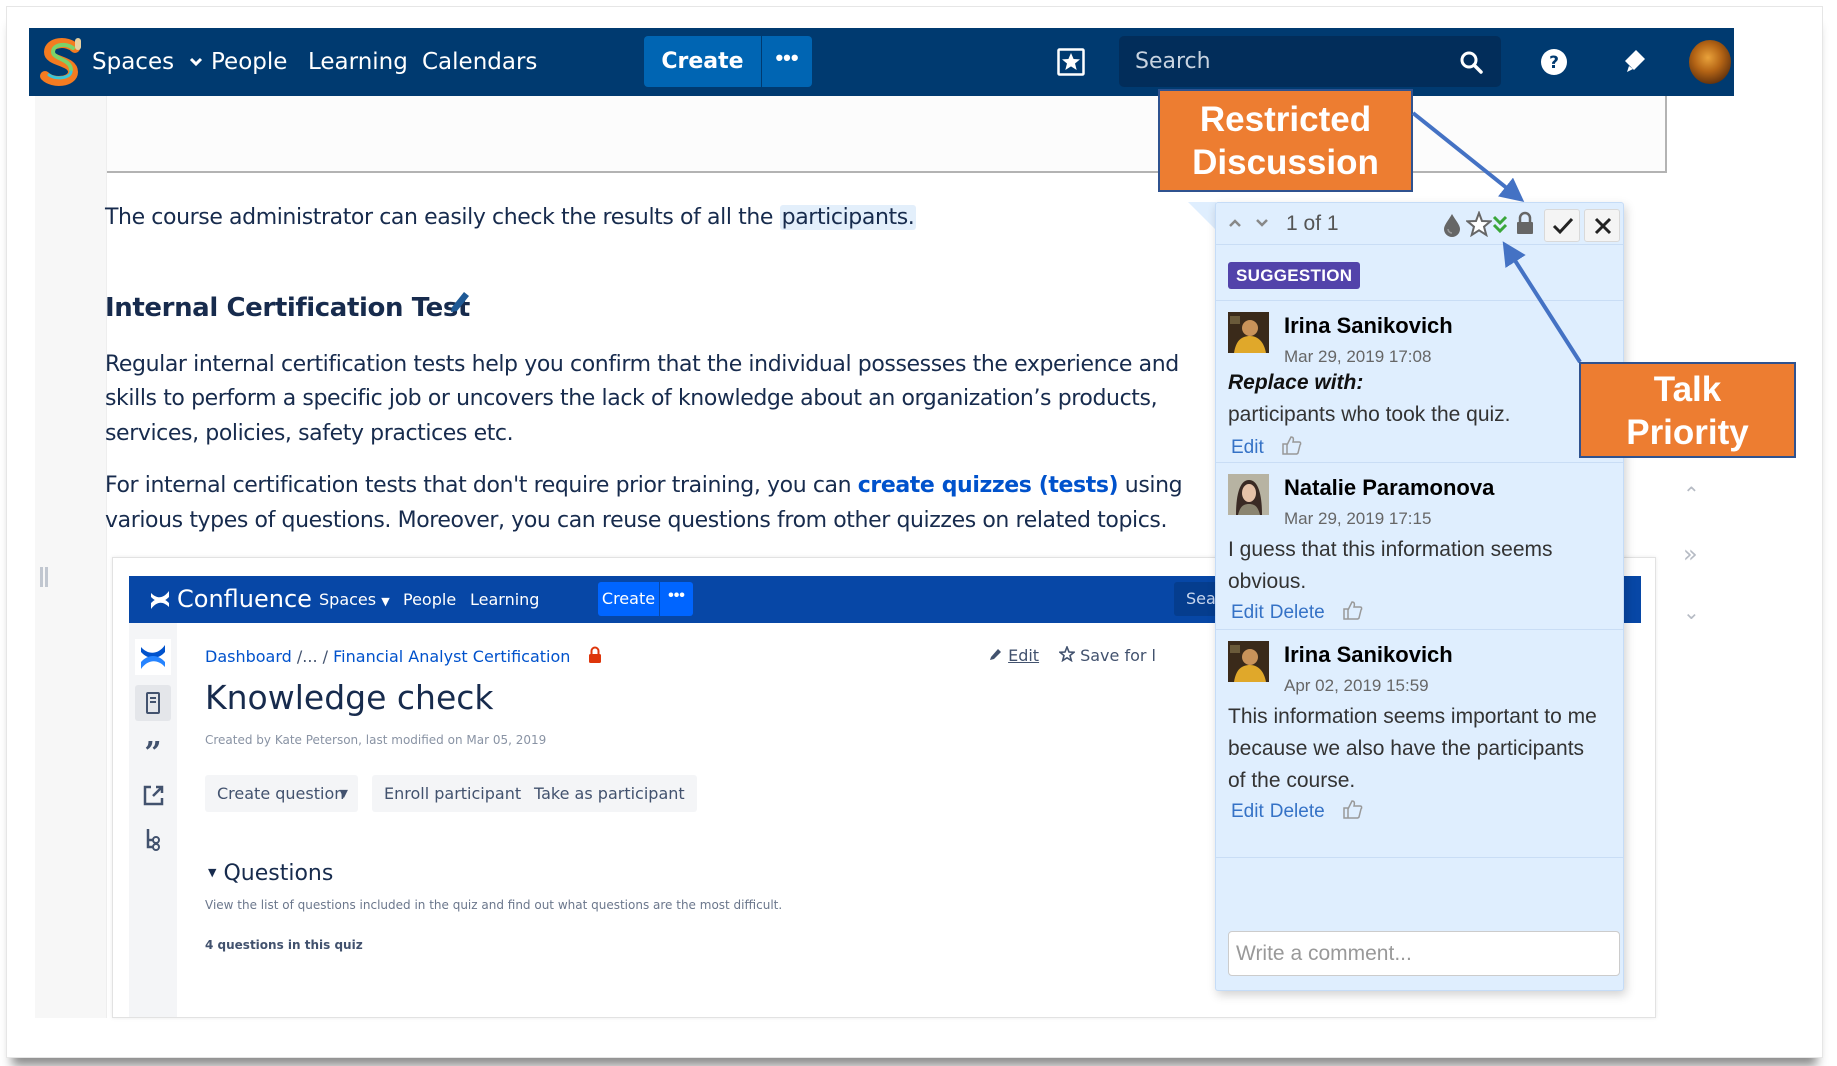  Describe the element at coordinates (1235, 223) in the screenshot. I see `previous-comment-icon` at that location.